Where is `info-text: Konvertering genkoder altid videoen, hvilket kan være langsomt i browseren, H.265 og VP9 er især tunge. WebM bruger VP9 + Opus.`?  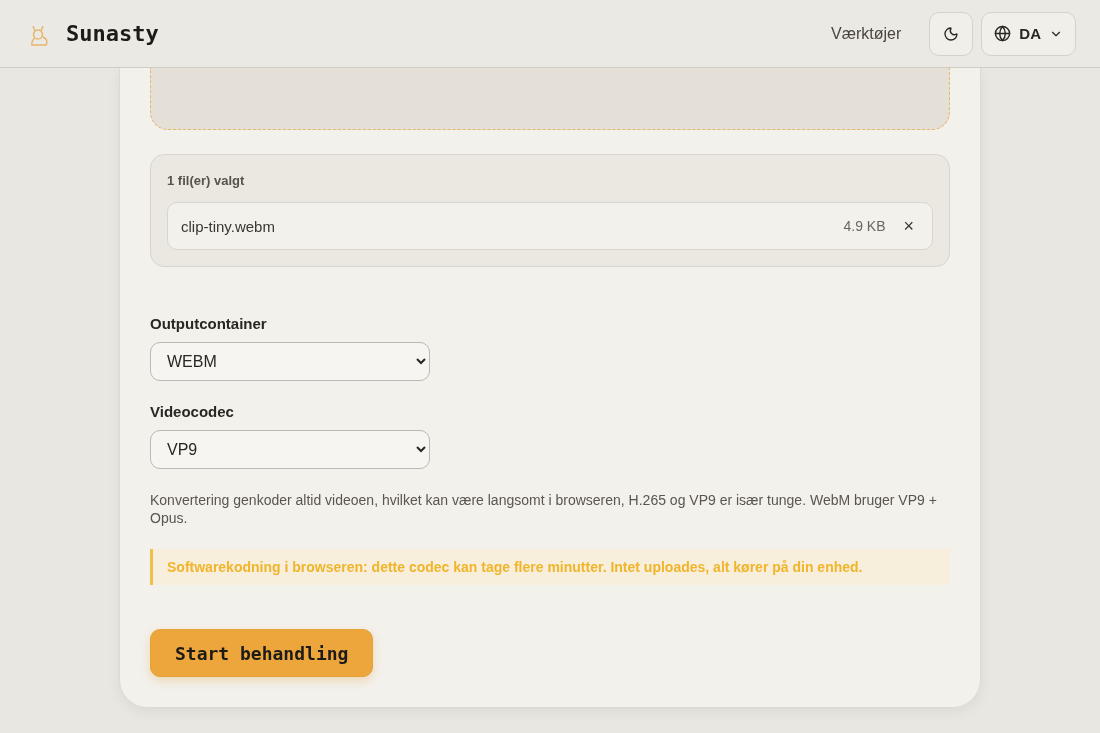
info-text: Konvertering genkoder altid videoen, hvilket kan være langsomt i browseren, H.265 og VP9 er især tunge. WebM bruger VP9 + Opus. is located at coordinates (544, 509).